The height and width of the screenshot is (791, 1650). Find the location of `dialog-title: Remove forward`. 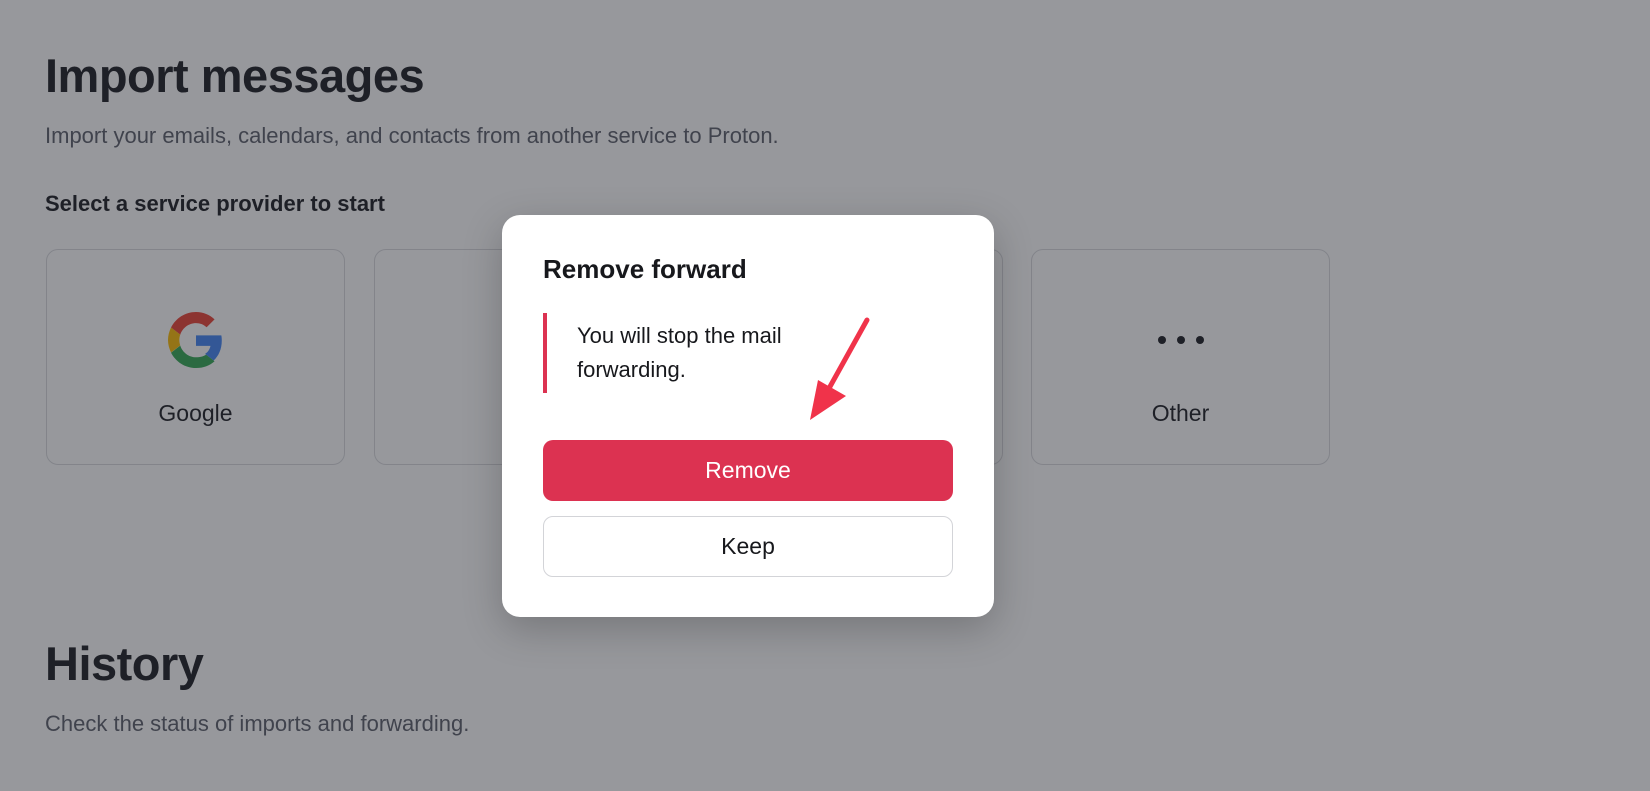

dialog-title: Remove forward is located at coordinates (645, 269).